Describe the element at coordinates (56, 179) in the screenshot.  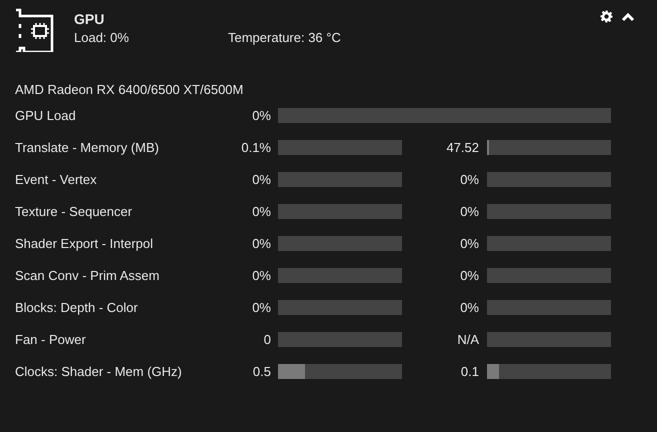
I see `metric-label: Event - Vertex` at that location.